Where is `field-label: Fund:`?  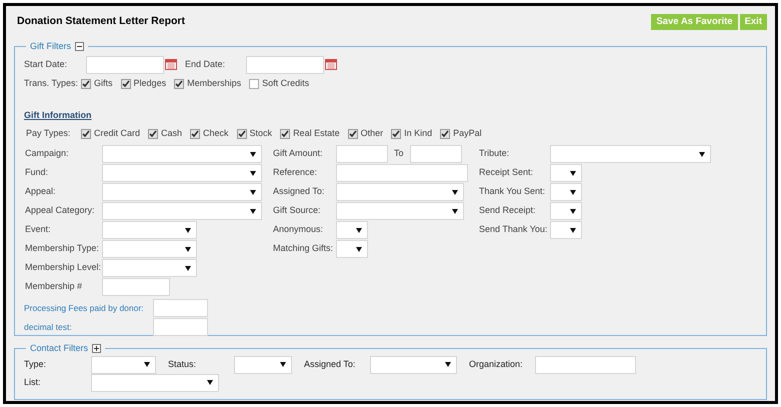
field-label: Fund: is located at coordinates (37, 173).